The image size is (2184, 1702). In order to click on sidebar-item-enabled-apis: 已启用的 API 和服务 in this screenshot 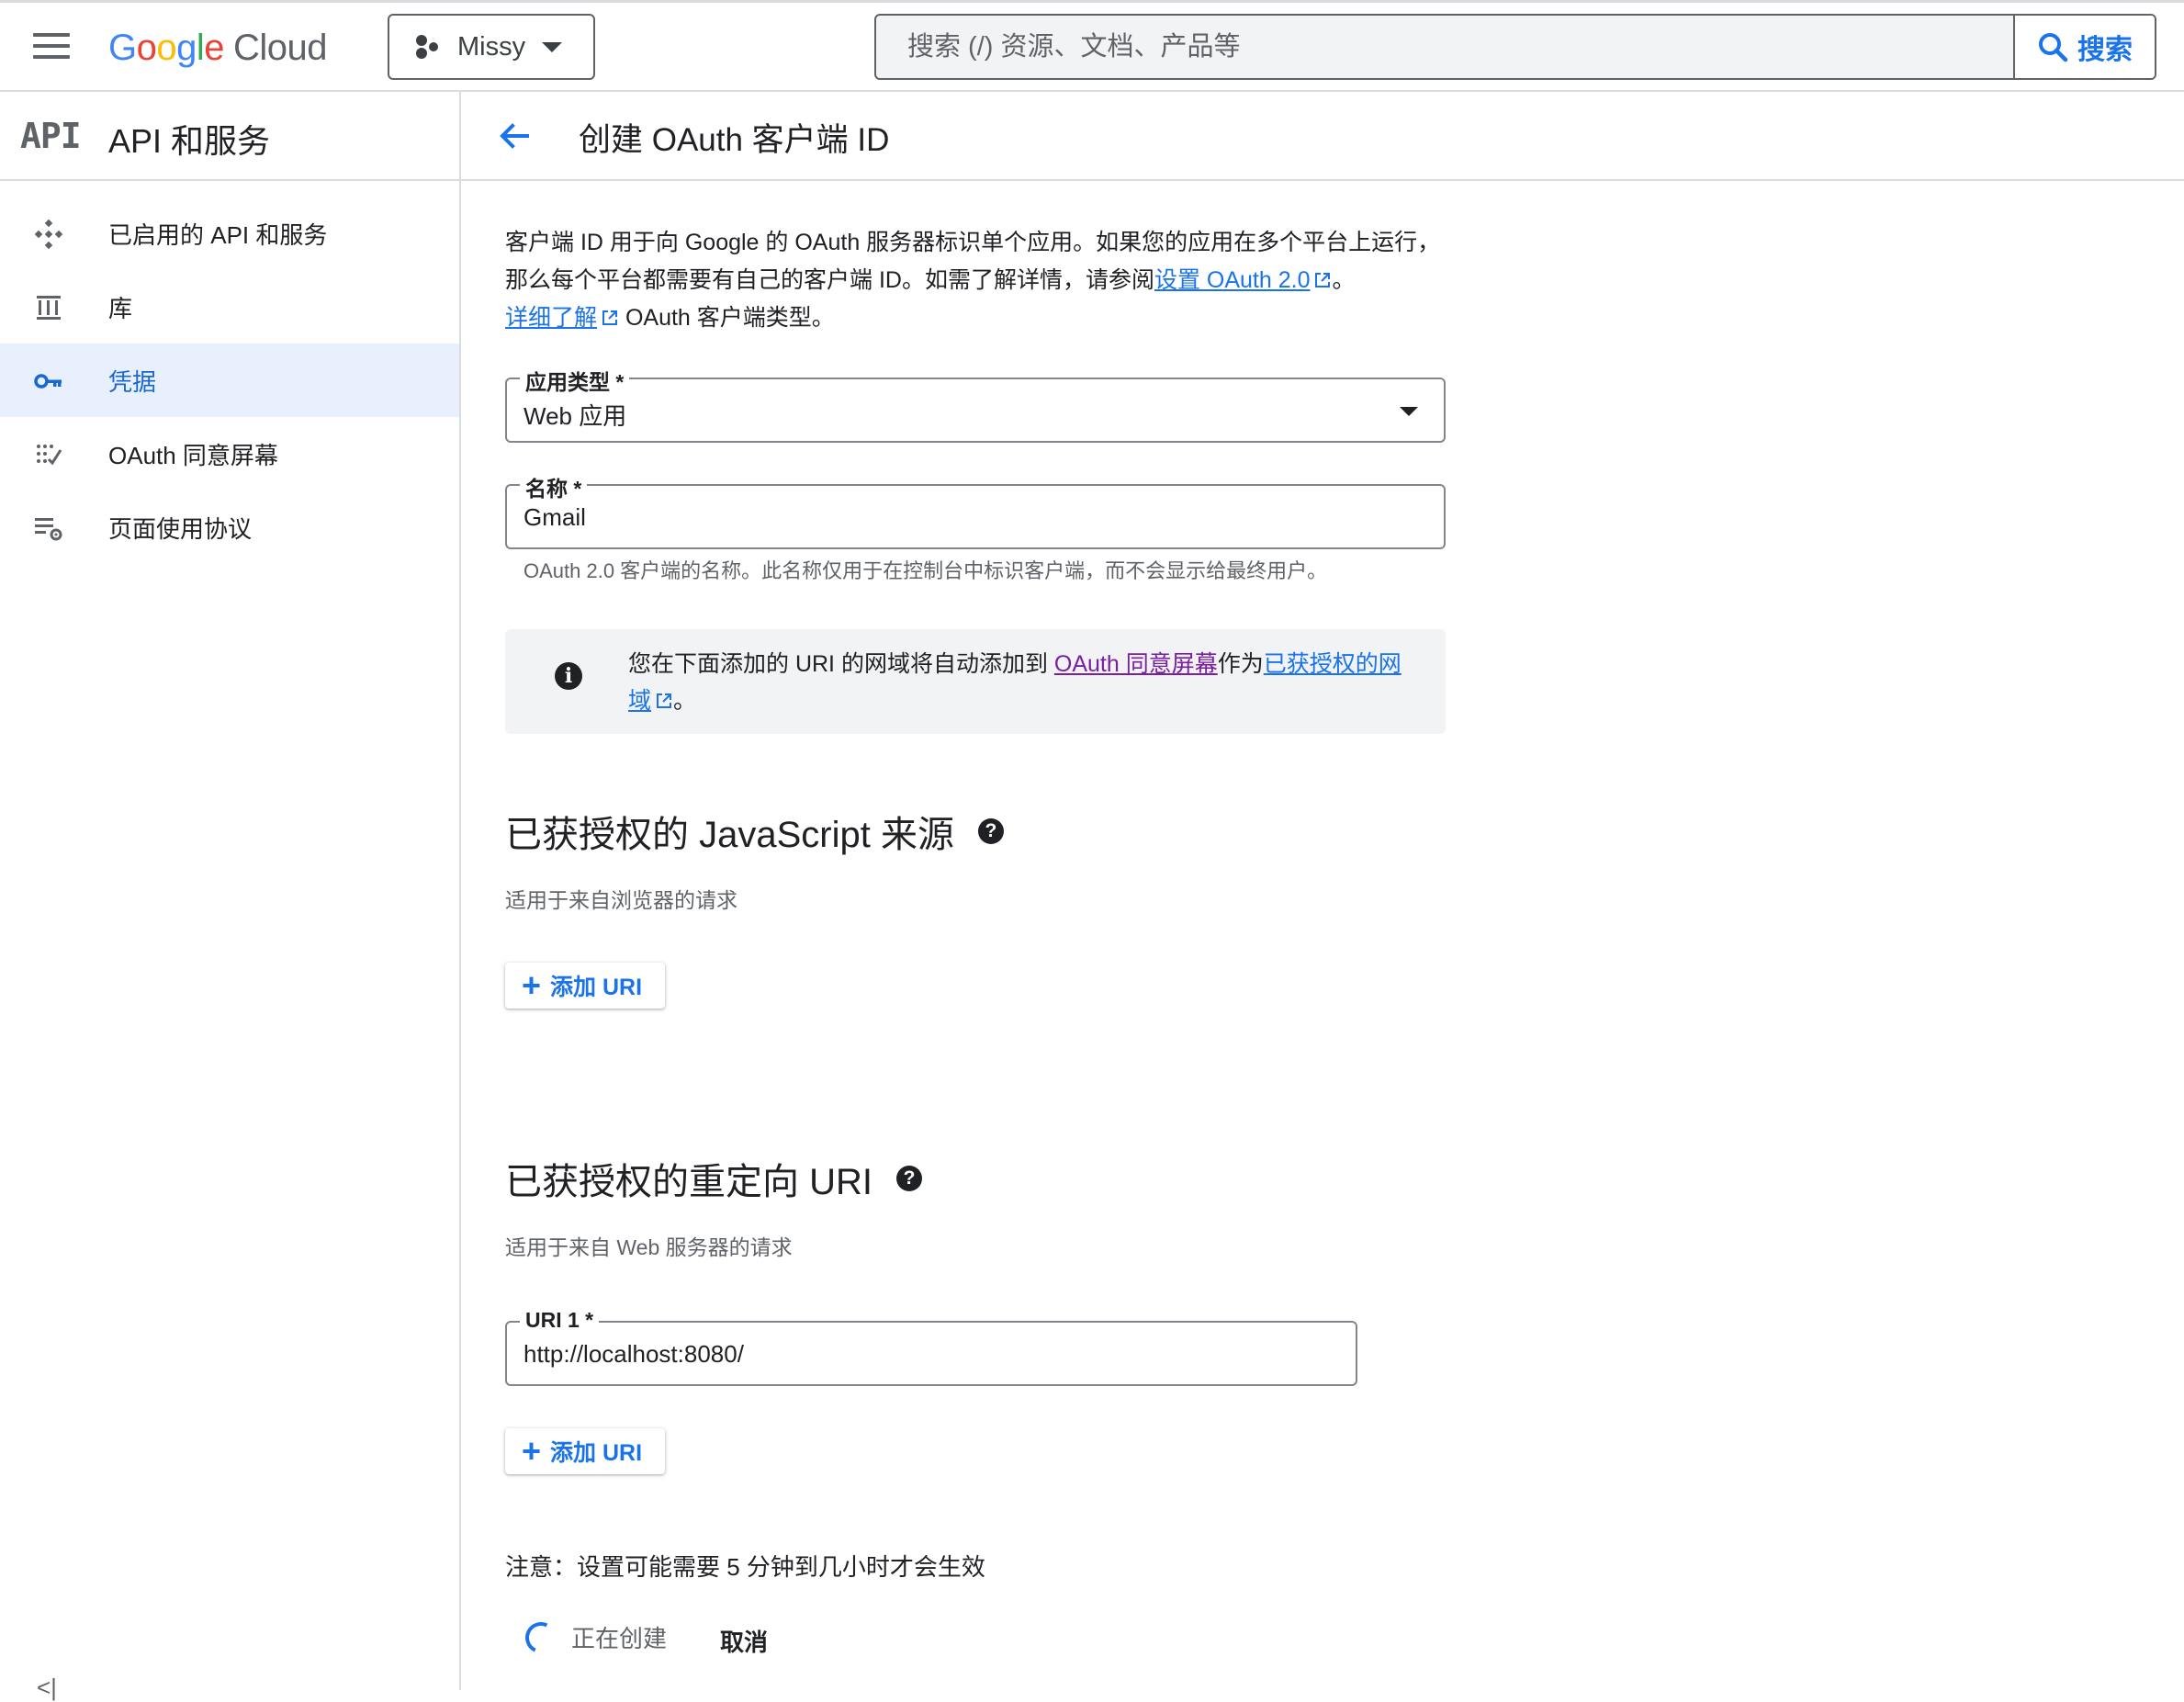, I will do `click(229, 234)`.